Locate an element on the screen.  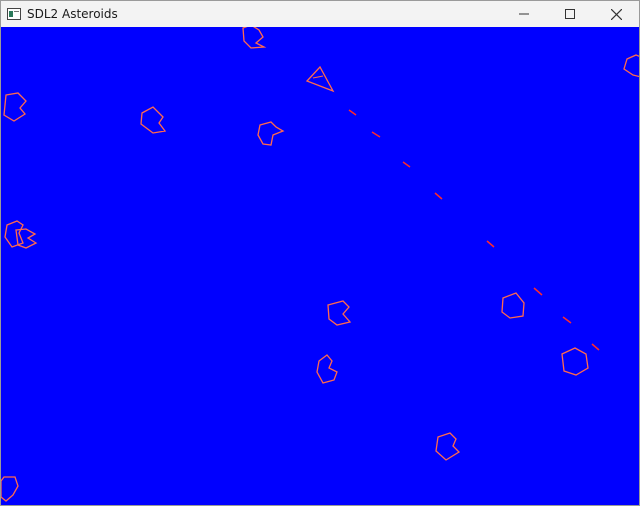
close-button is located at coordinates (616, 14).